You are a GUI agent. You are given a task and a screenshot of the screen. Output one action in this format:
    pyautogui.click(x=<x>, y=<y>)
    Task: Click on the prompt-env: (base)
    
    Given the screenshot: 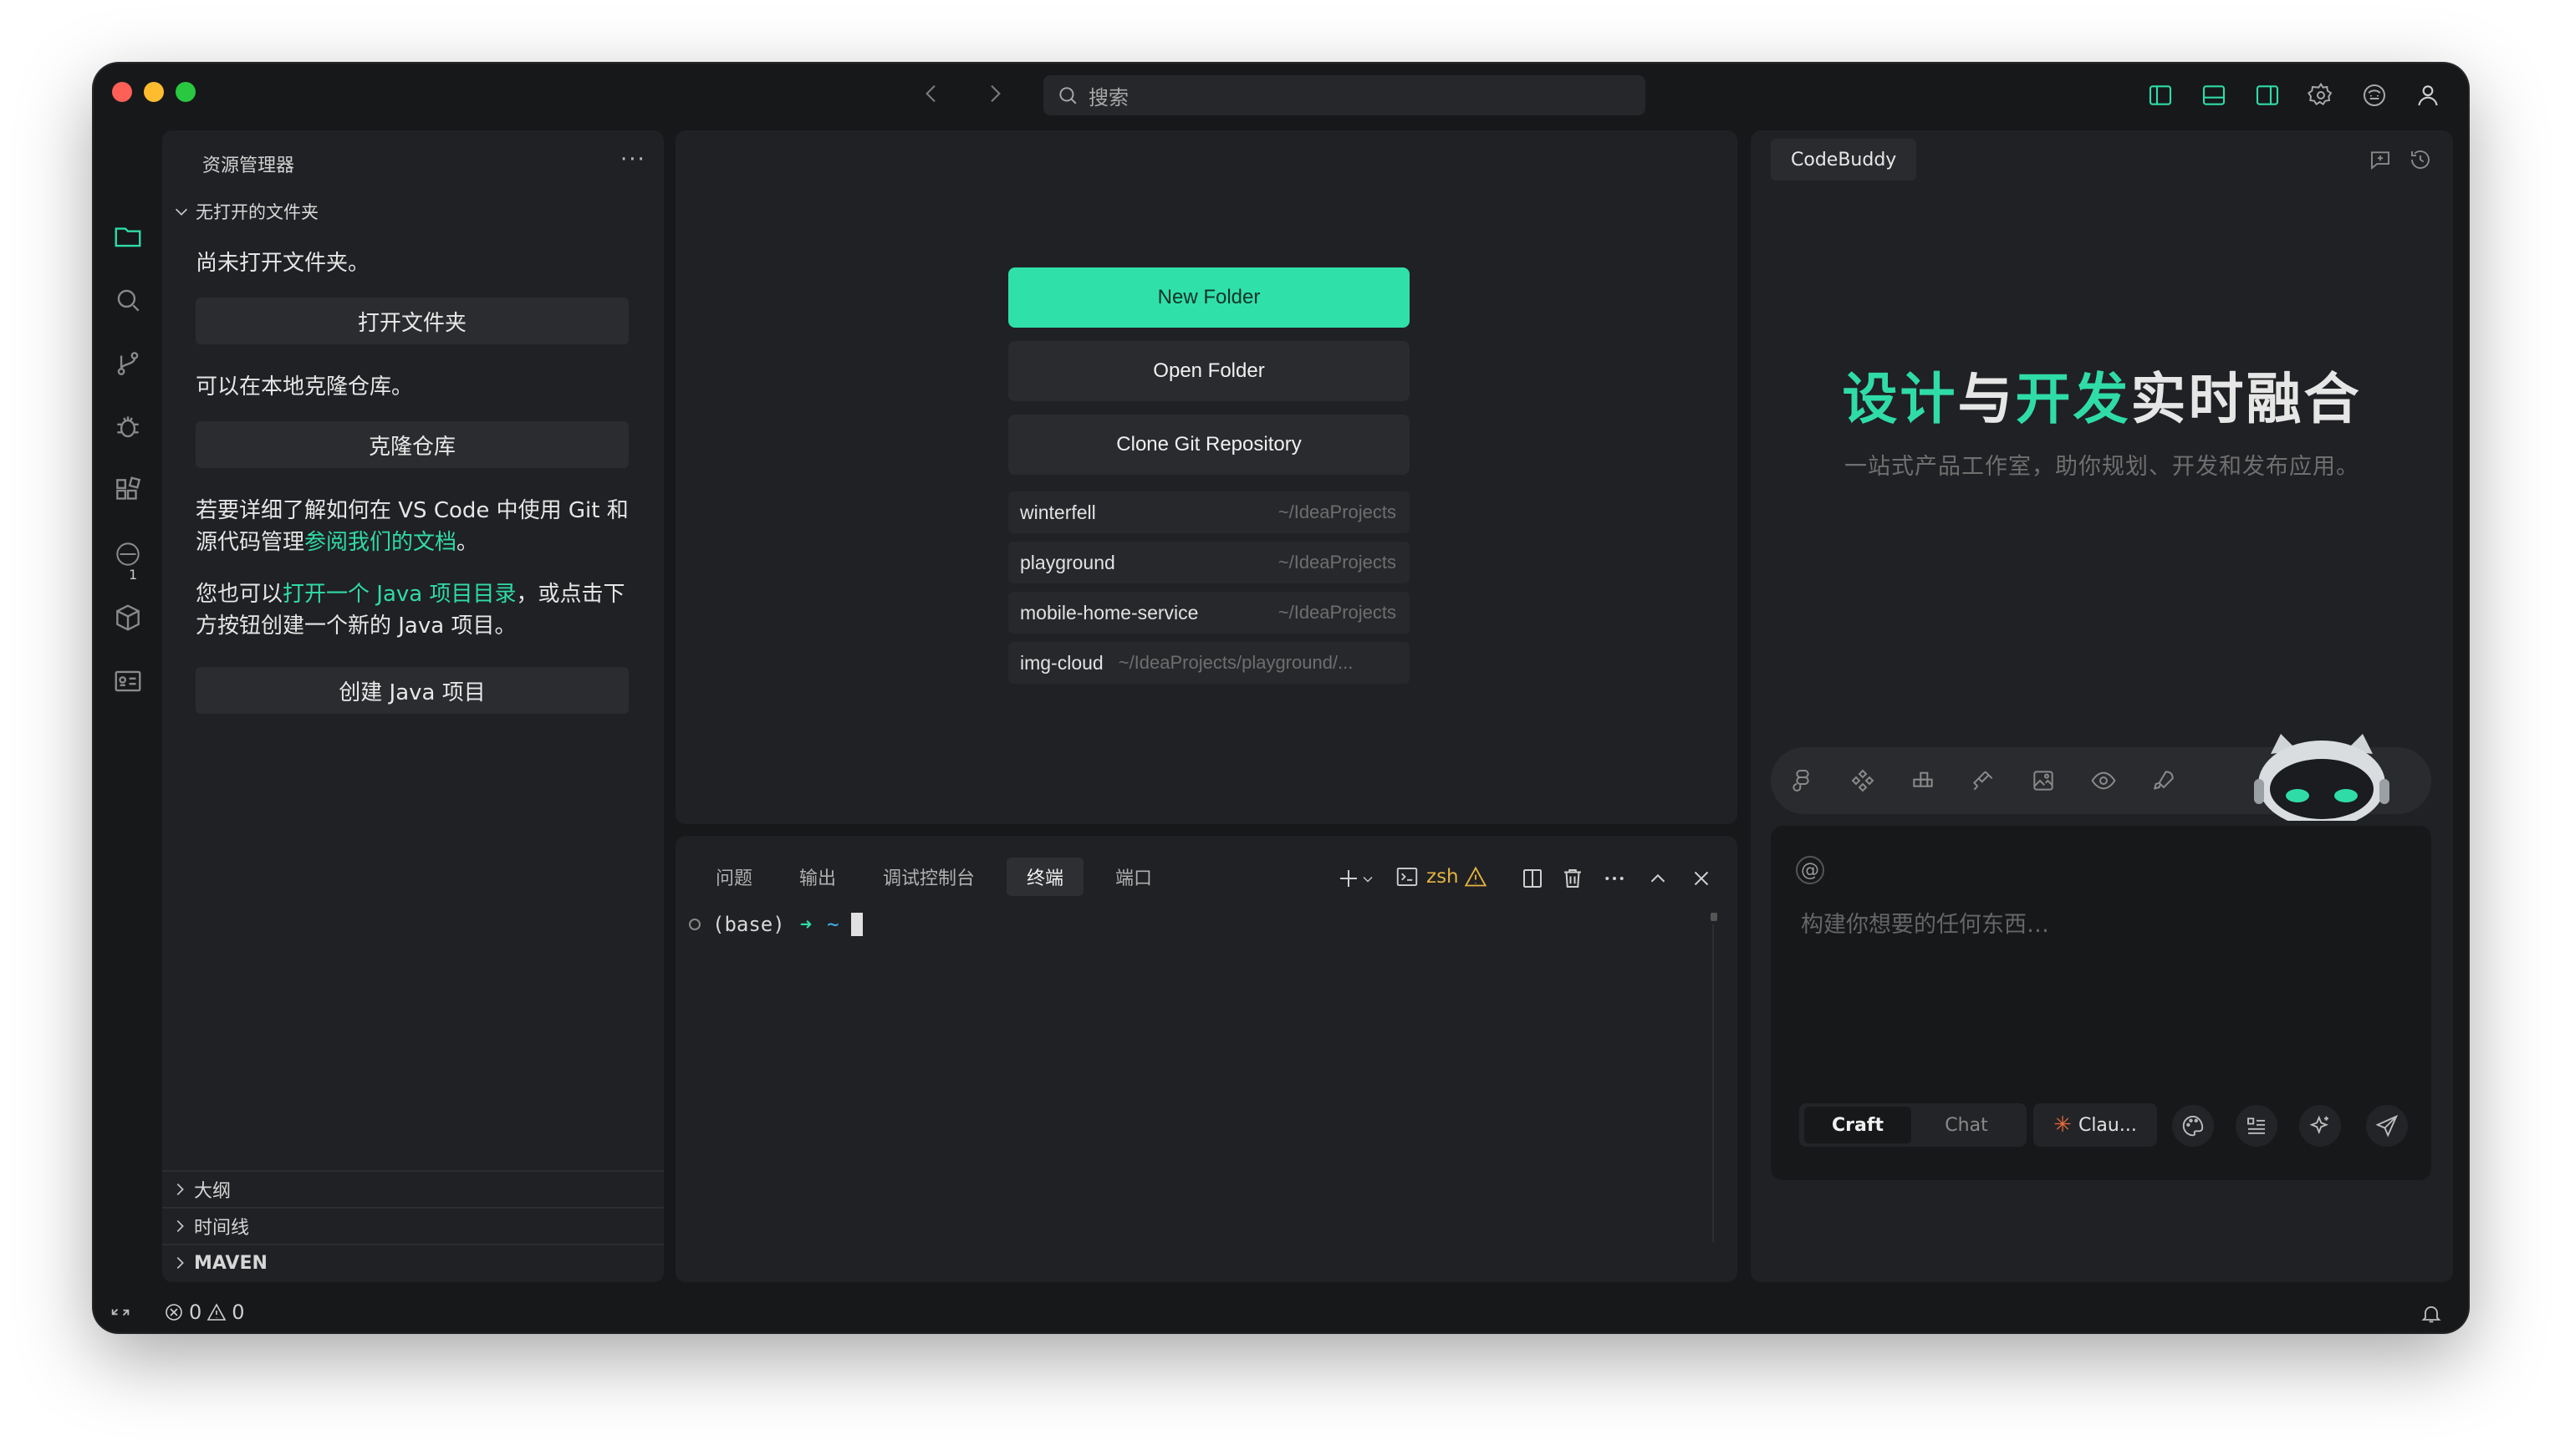 What is the action you would take?
    pyautogui.click(x=748, y=924)
    